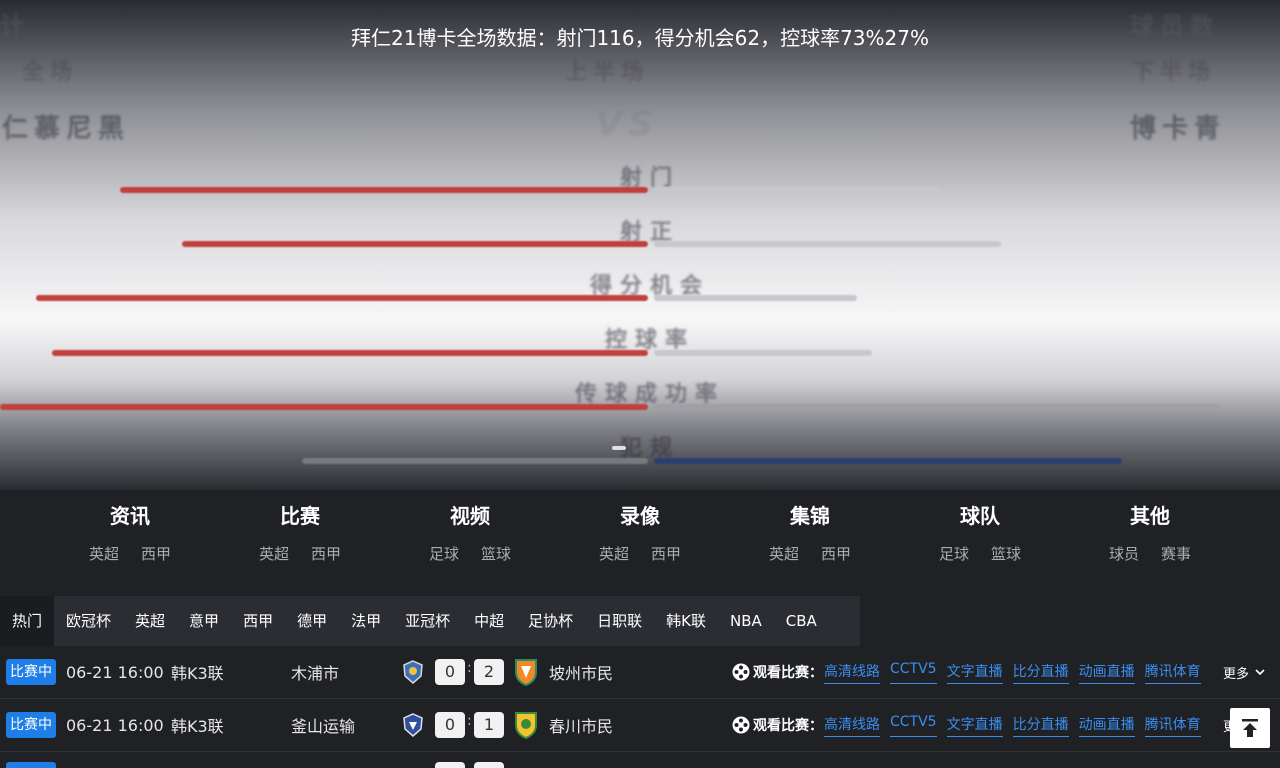  Describe the element at coordinates (384, 190) in the screenshot. I see `shots-home-bar` at that location.